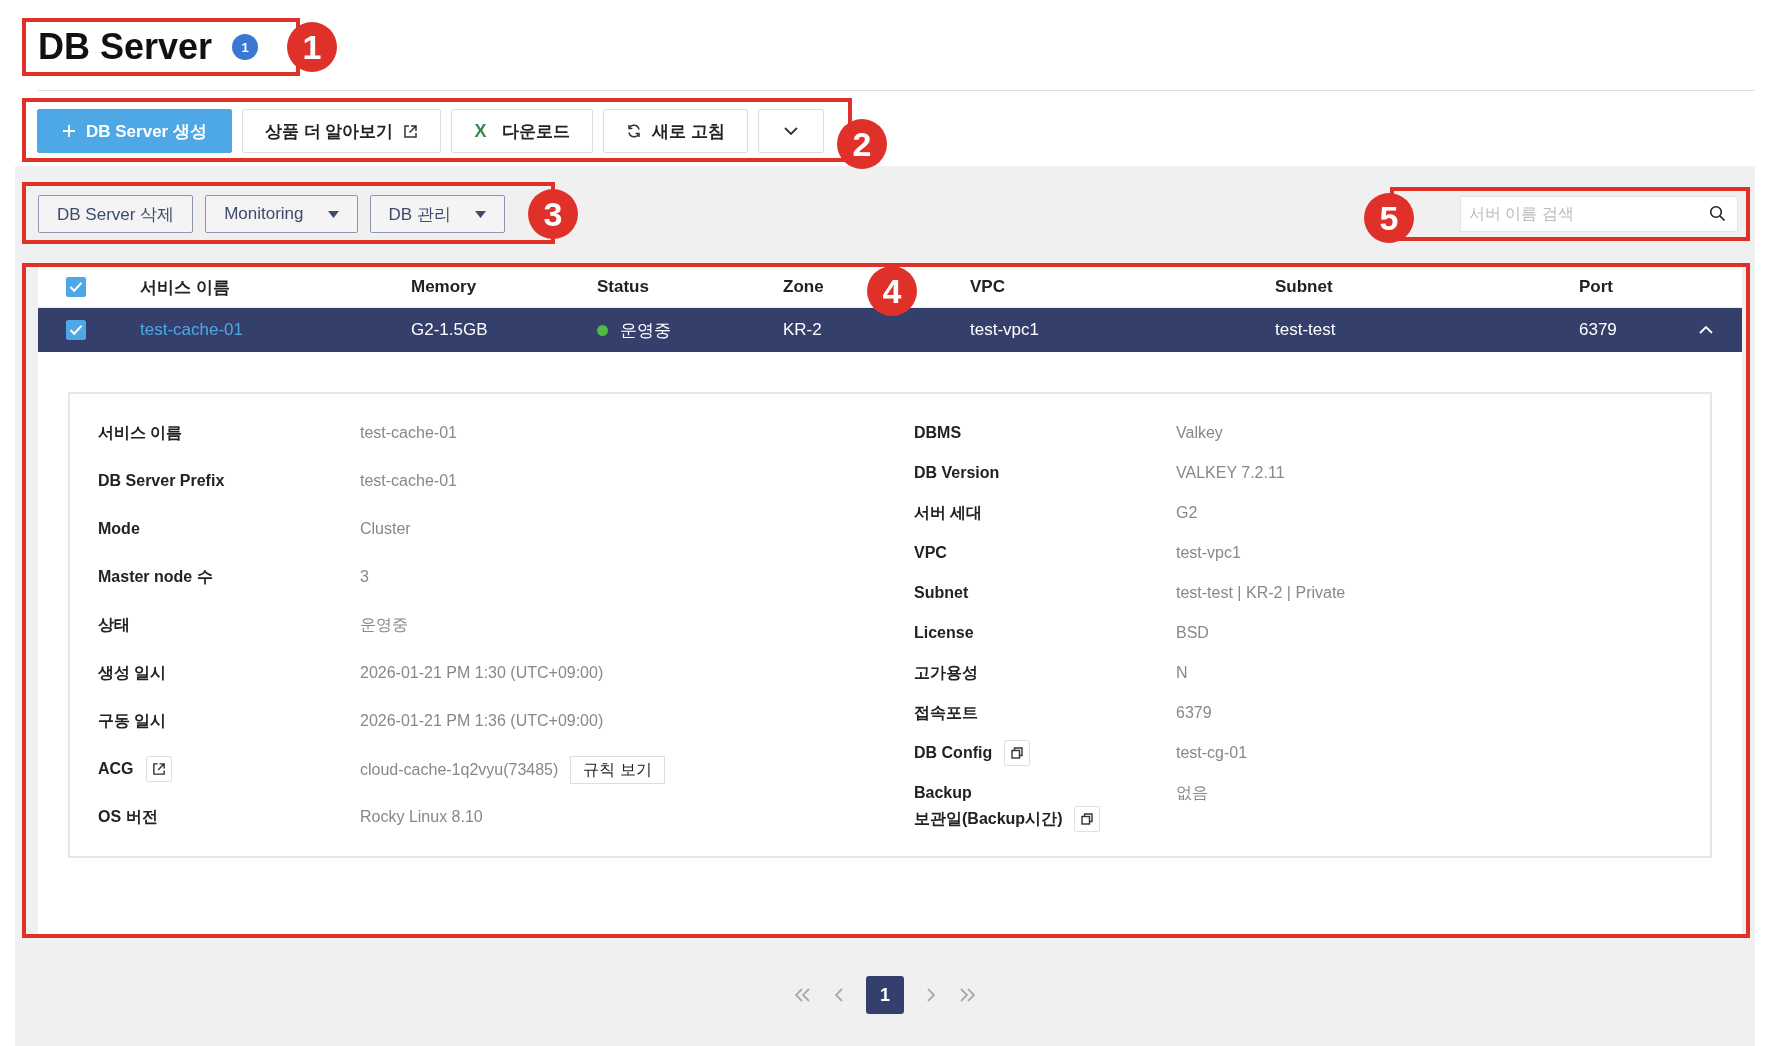 The height and width of the screenshot is (1046, 1778). What do you see at coordinates (459, 770) in the screenshot?
I see `detail-value: cloud-cache-1q2vyu(73485)` at bounding box center [459, 770].